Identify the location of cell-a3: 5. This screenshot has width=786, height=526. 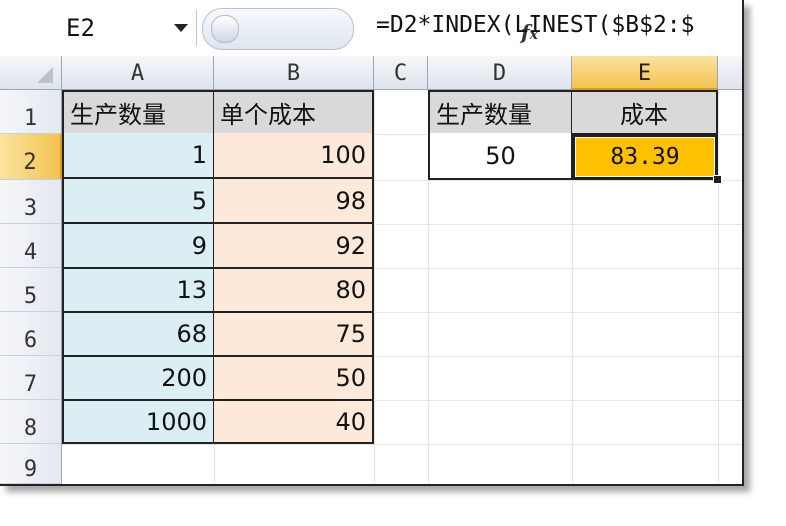
(138, 201).